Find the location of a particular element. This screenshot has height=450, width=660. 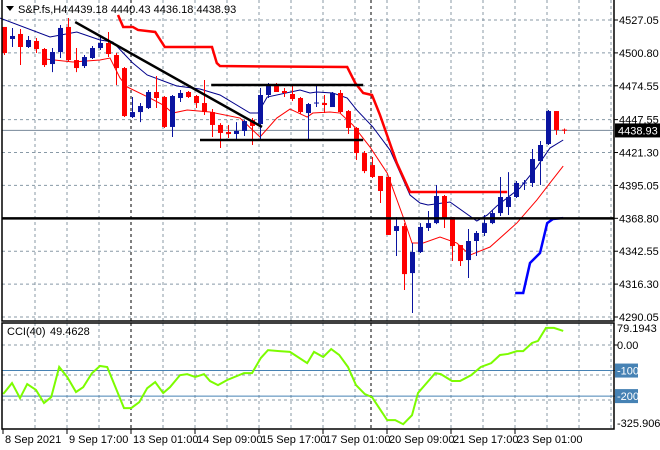

time-tick-label: 14 Sep 09:00 is located at coordinates (229, 440).